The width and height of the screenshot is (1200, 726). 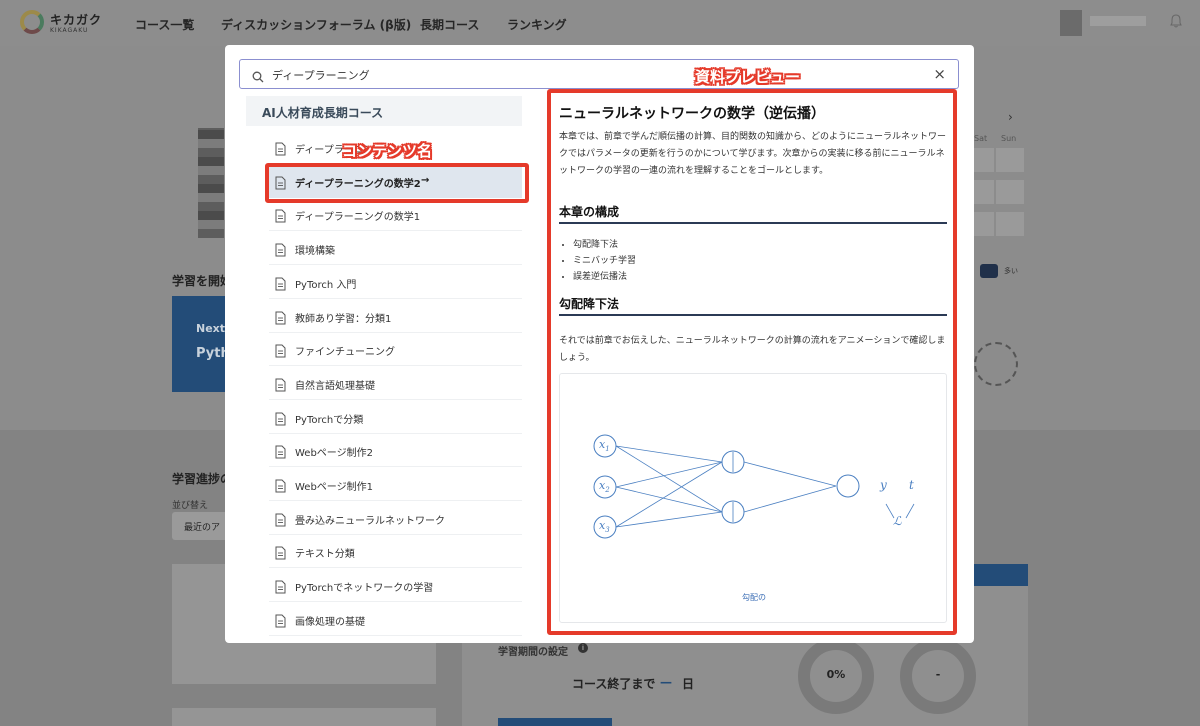 What do you see at coordinates (748, 77) in the screenshot?
I see `preview-annotation: 資料プレビュー` at bounding box center [748, 77].